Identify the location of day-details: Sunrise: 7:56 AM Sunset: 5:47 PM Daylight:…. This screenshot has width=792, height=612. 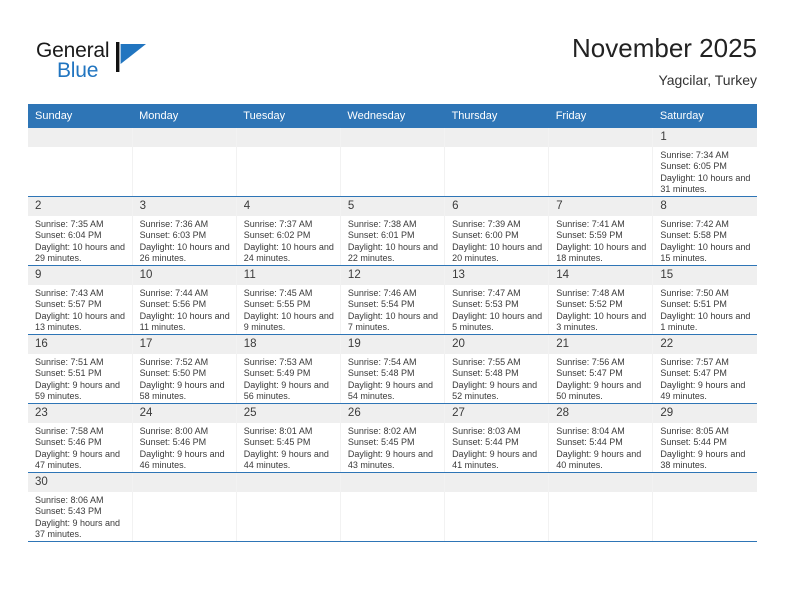
(600, 378).